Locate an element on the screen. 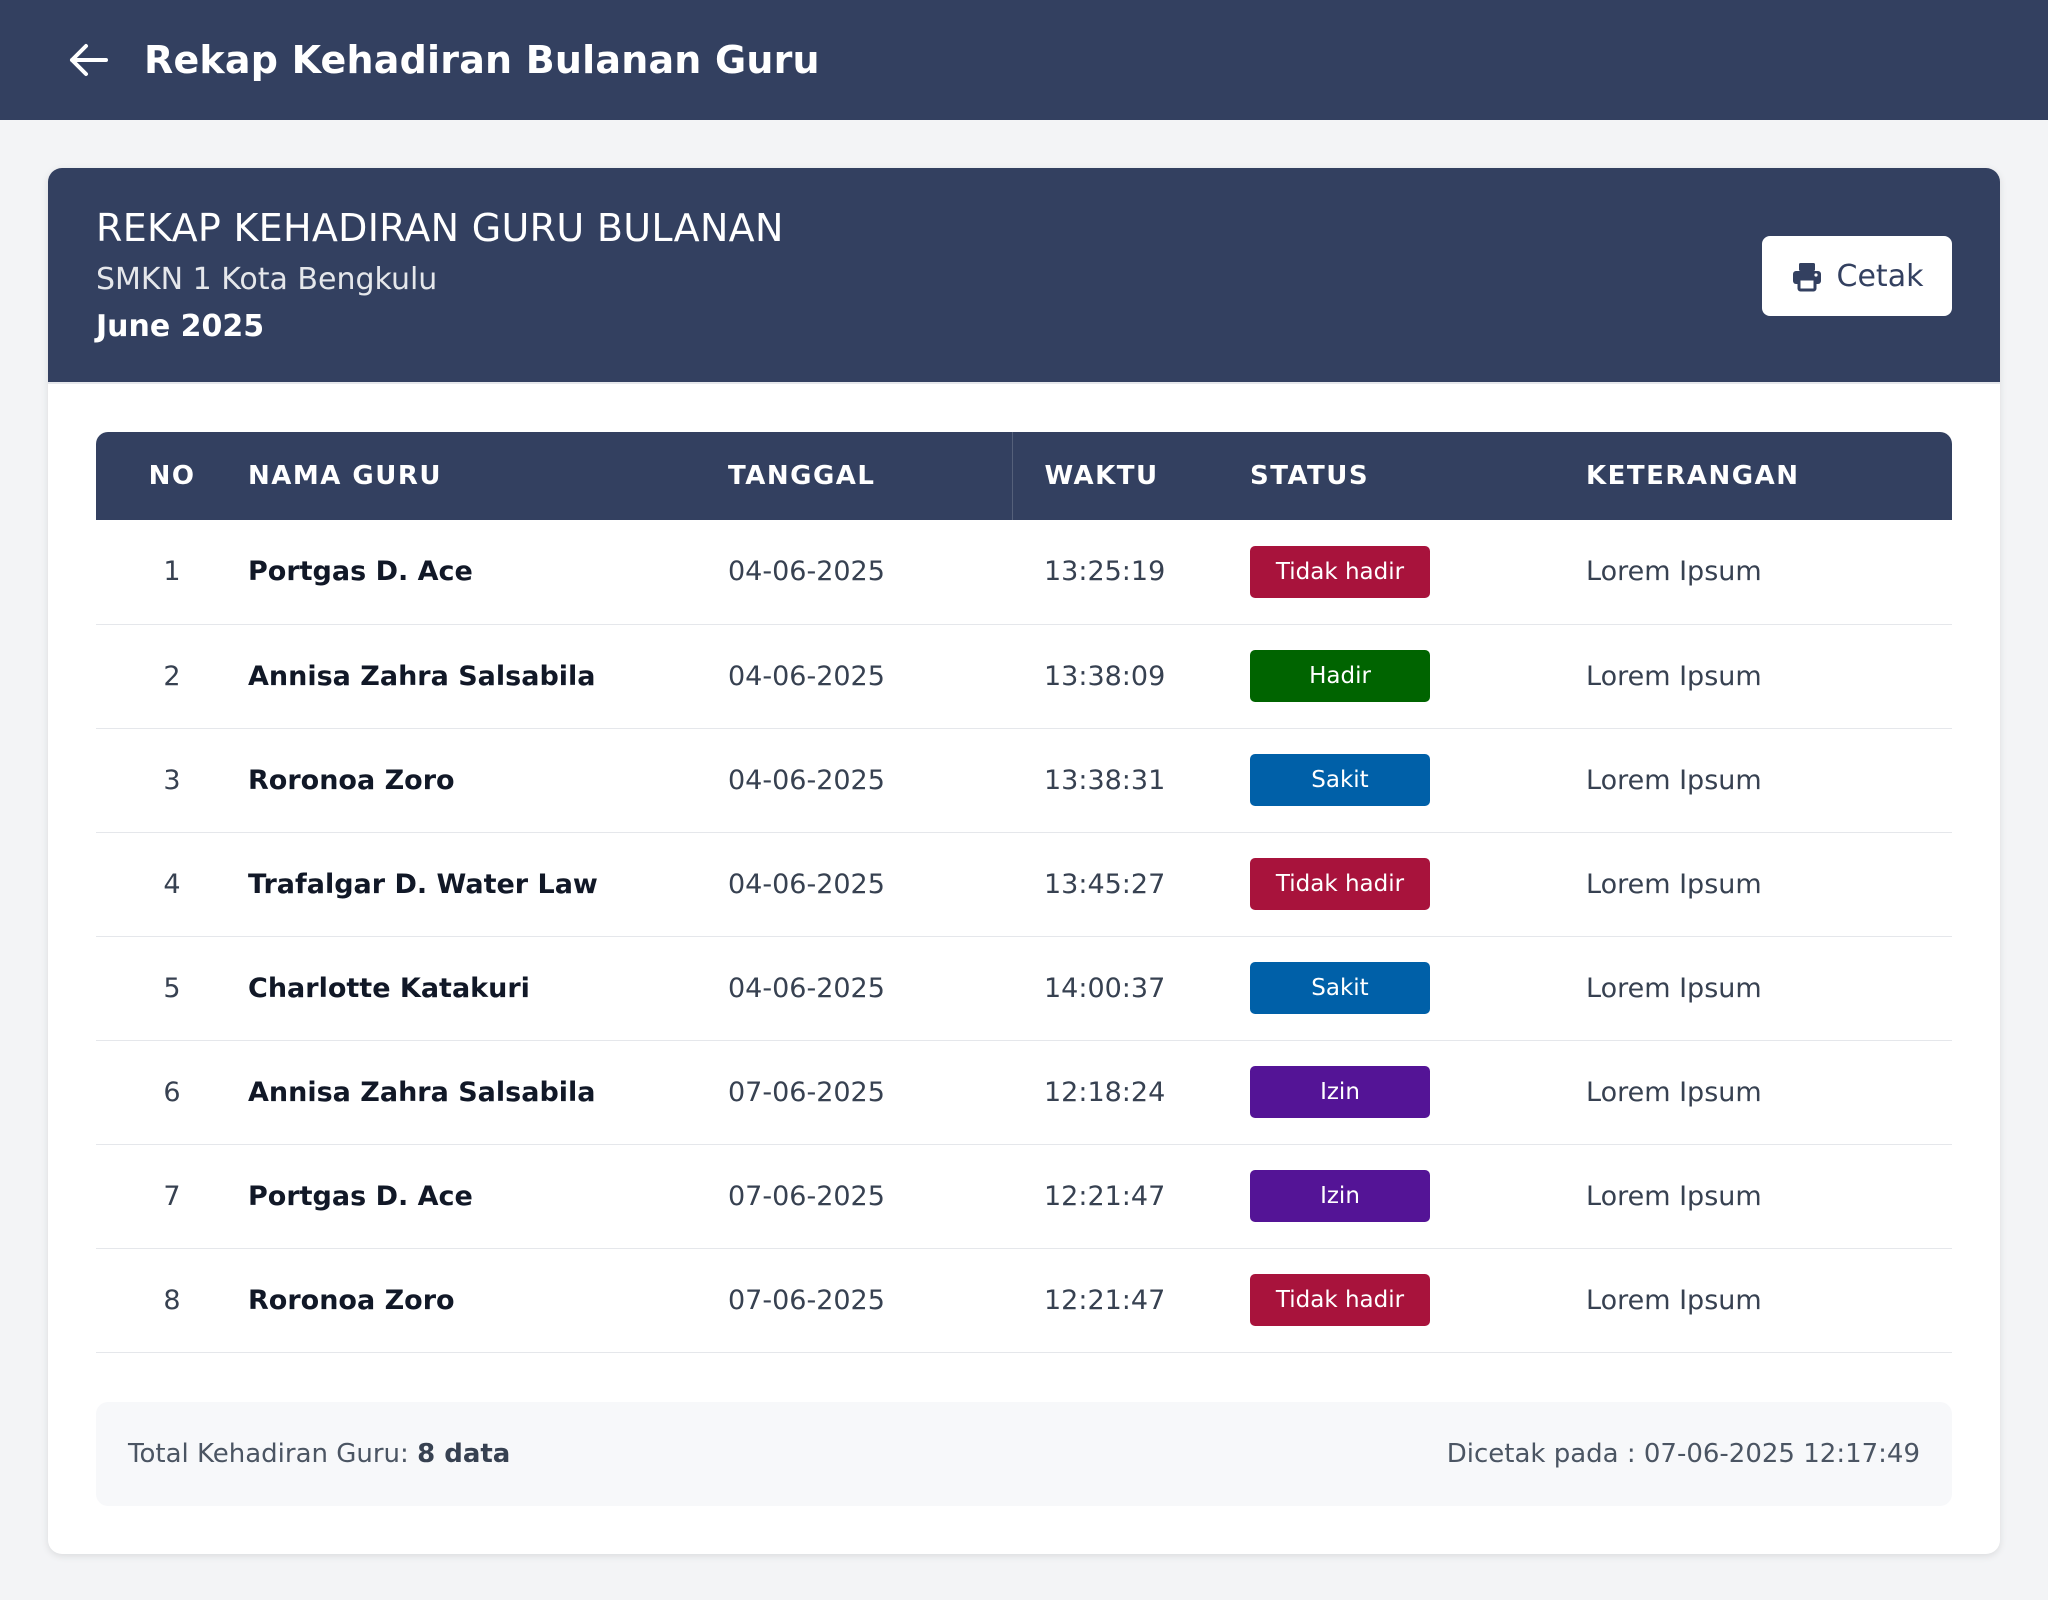  report-period: June 2025 is located at coordinates (180, 326).